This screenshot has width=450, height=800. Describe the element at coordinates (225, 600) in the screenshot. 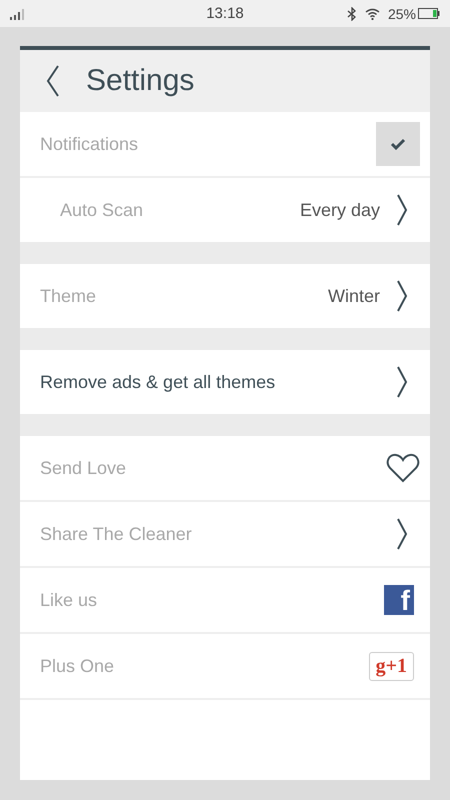

I see `settings-row: Like us f` at that location.